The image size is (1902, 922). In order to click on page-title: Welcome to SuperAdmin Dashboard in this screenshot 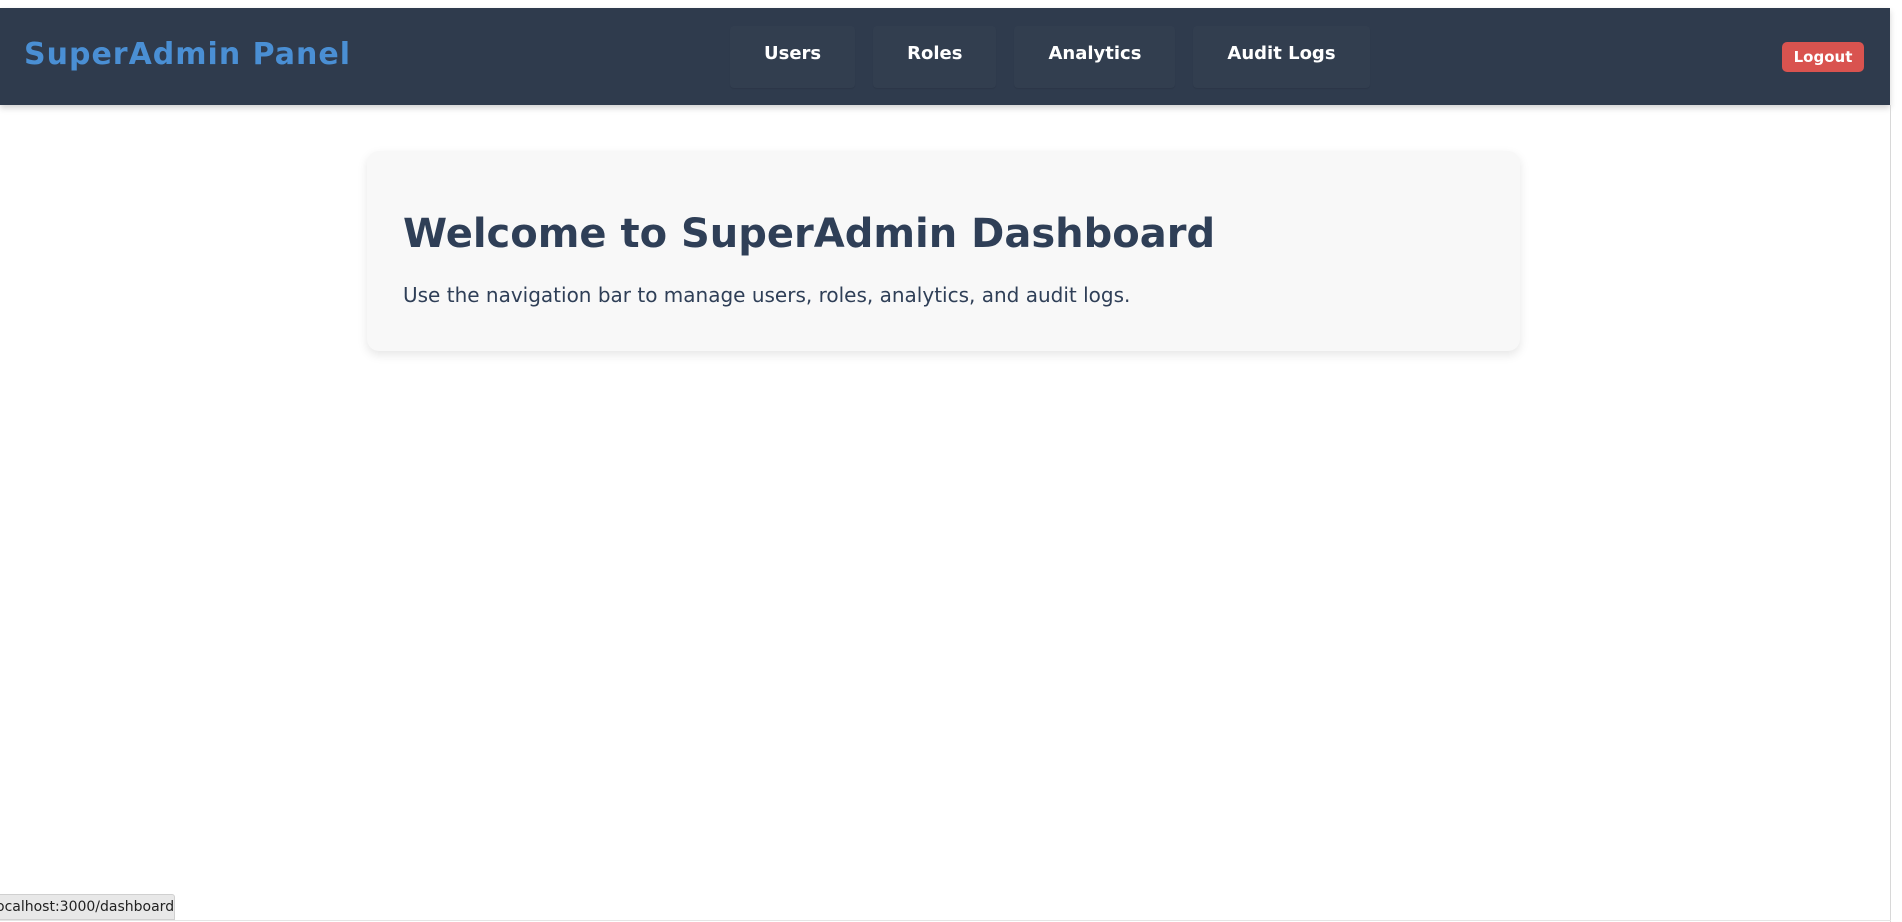, I will do `click(809, 234)`.